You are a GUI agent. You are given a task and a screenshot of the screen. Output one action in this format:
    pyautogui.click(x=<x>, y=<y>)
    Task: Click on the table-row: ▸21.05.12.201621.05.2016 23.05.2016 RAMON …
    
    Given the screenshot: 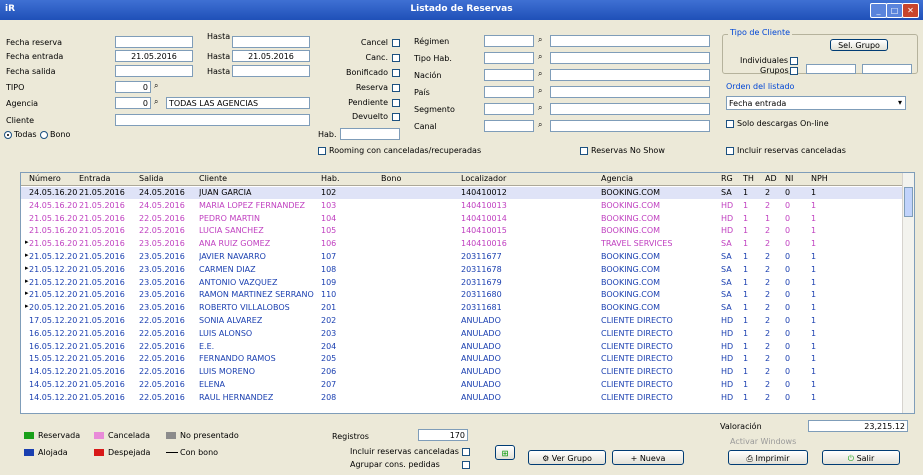 What is the action you would take?
    pyautogui.click(x=462, y=295)
    